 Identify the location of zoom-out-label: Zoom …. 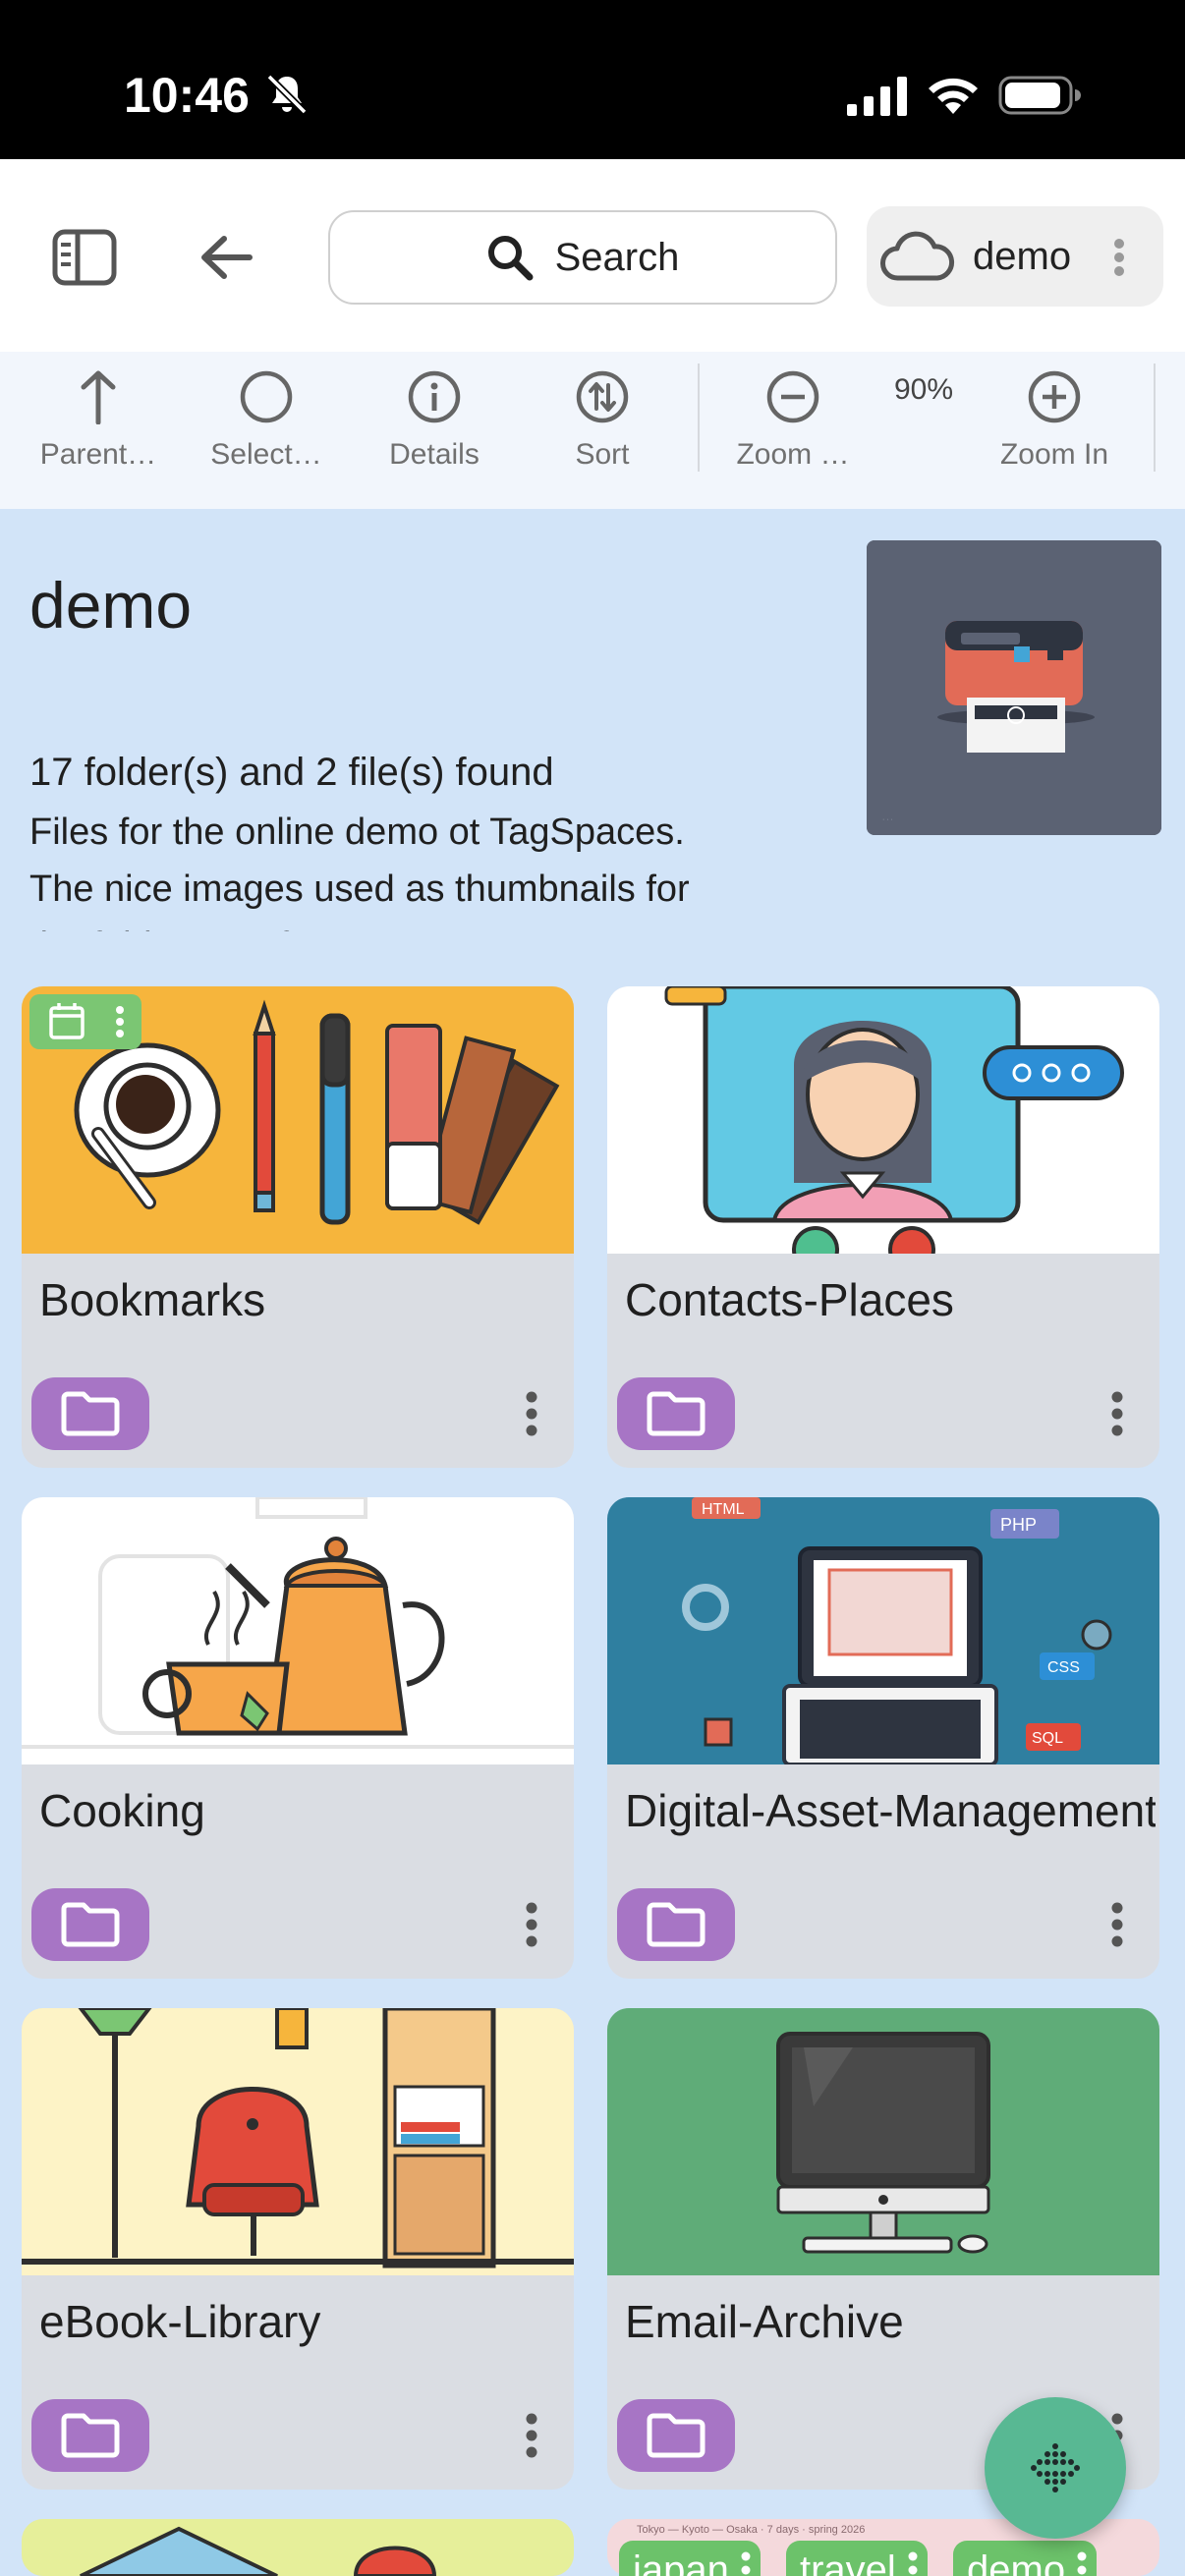
(793, 454).